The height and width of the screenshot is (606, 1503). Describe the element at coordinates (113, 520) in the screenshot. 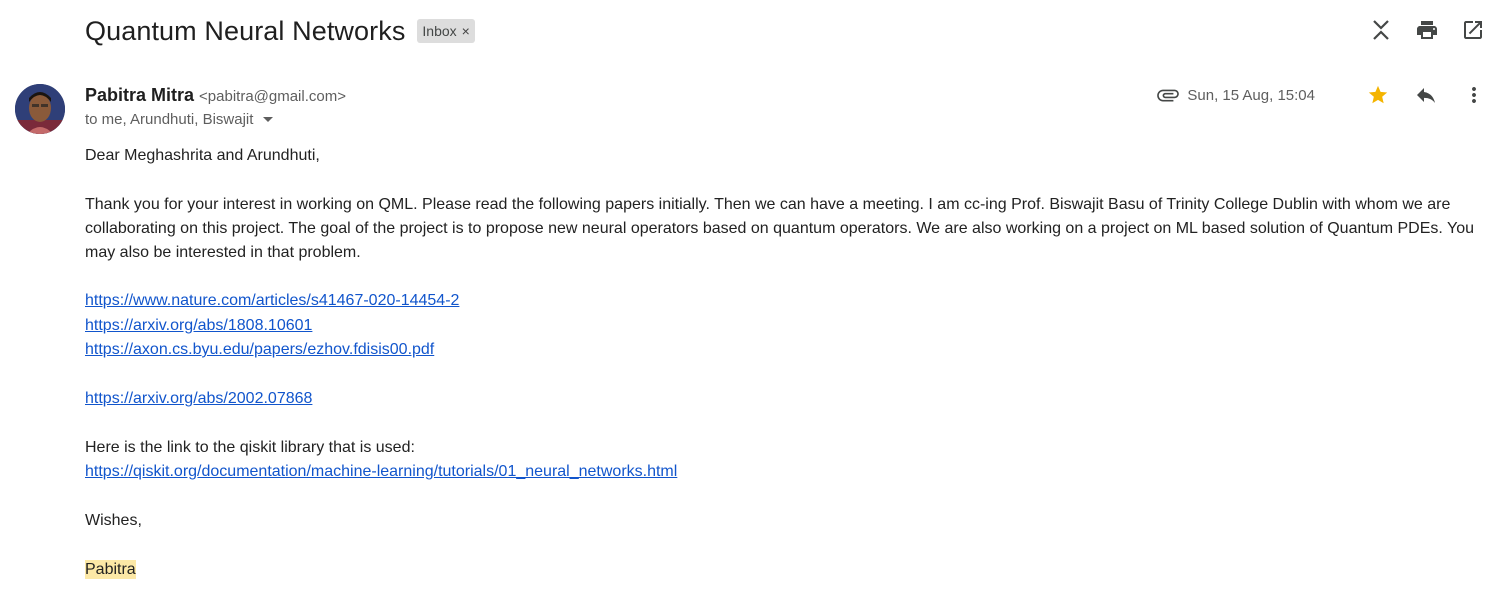

I see `closing: Wishes,` at that location.